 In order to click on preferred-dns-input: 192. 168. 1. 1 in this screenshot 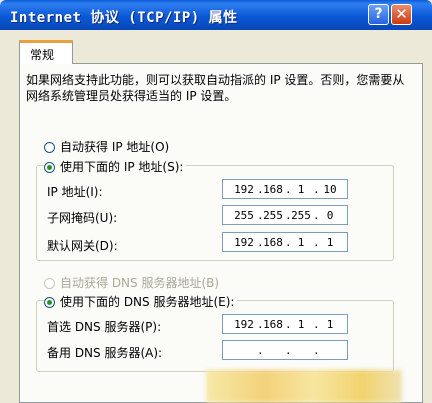, I will do `click(285, 324)`.